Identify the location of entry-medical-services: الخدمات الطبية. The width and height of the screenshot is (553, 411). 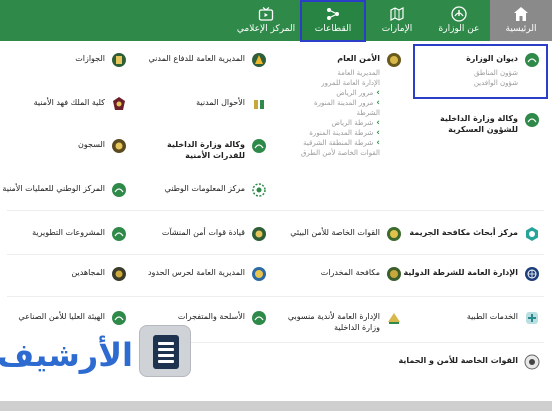
(473, 320).